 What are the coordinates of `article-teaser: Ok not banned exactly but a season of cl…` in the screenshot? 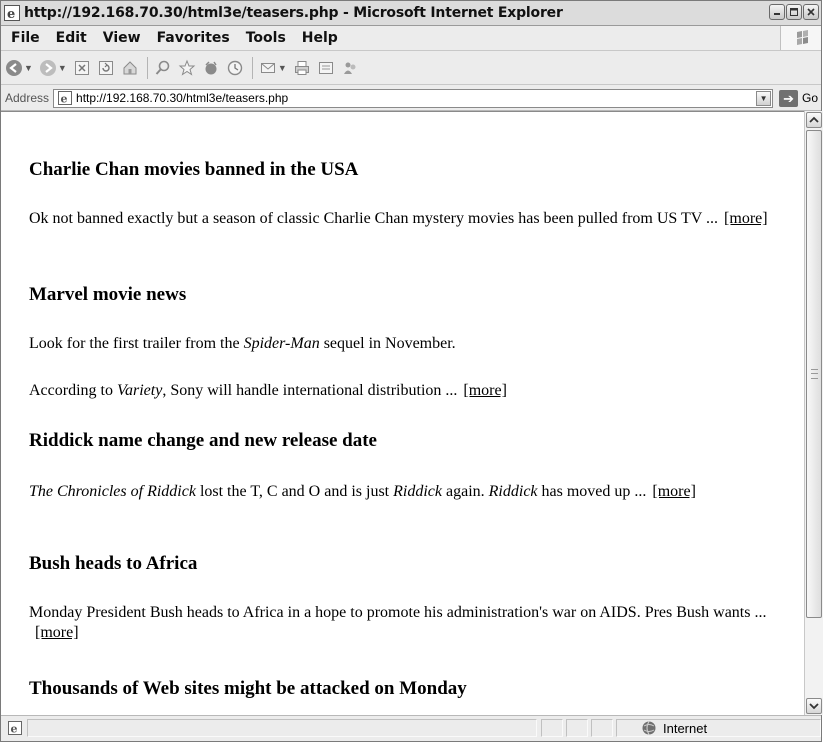 It's located at (414, 219).